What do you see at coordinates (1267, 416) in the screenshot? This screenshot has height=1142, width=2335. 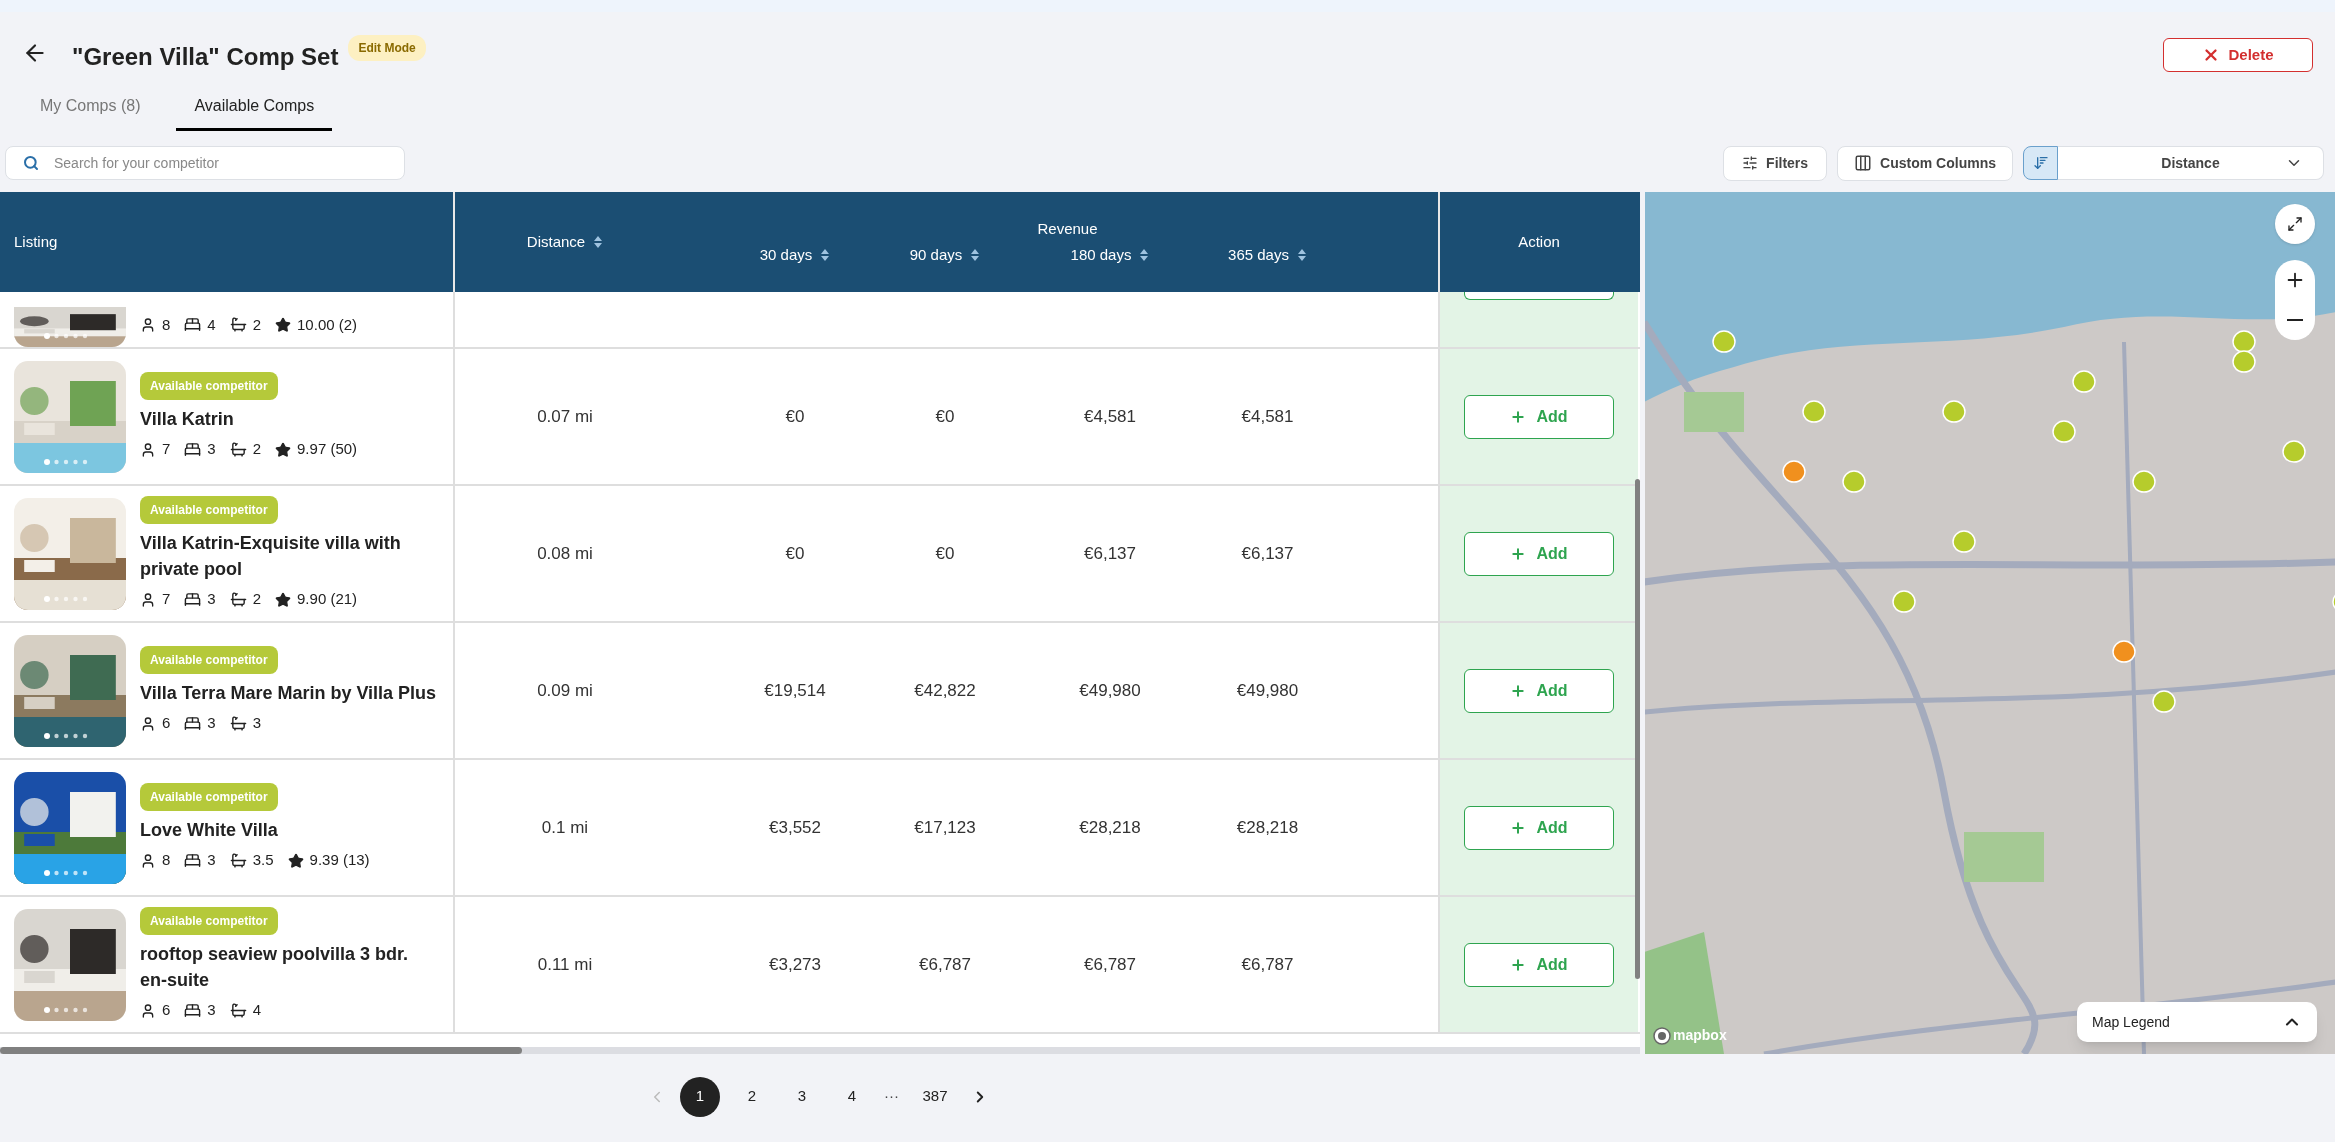 I see `revenue-value: €4,581` at bounding box center [1267, 416].